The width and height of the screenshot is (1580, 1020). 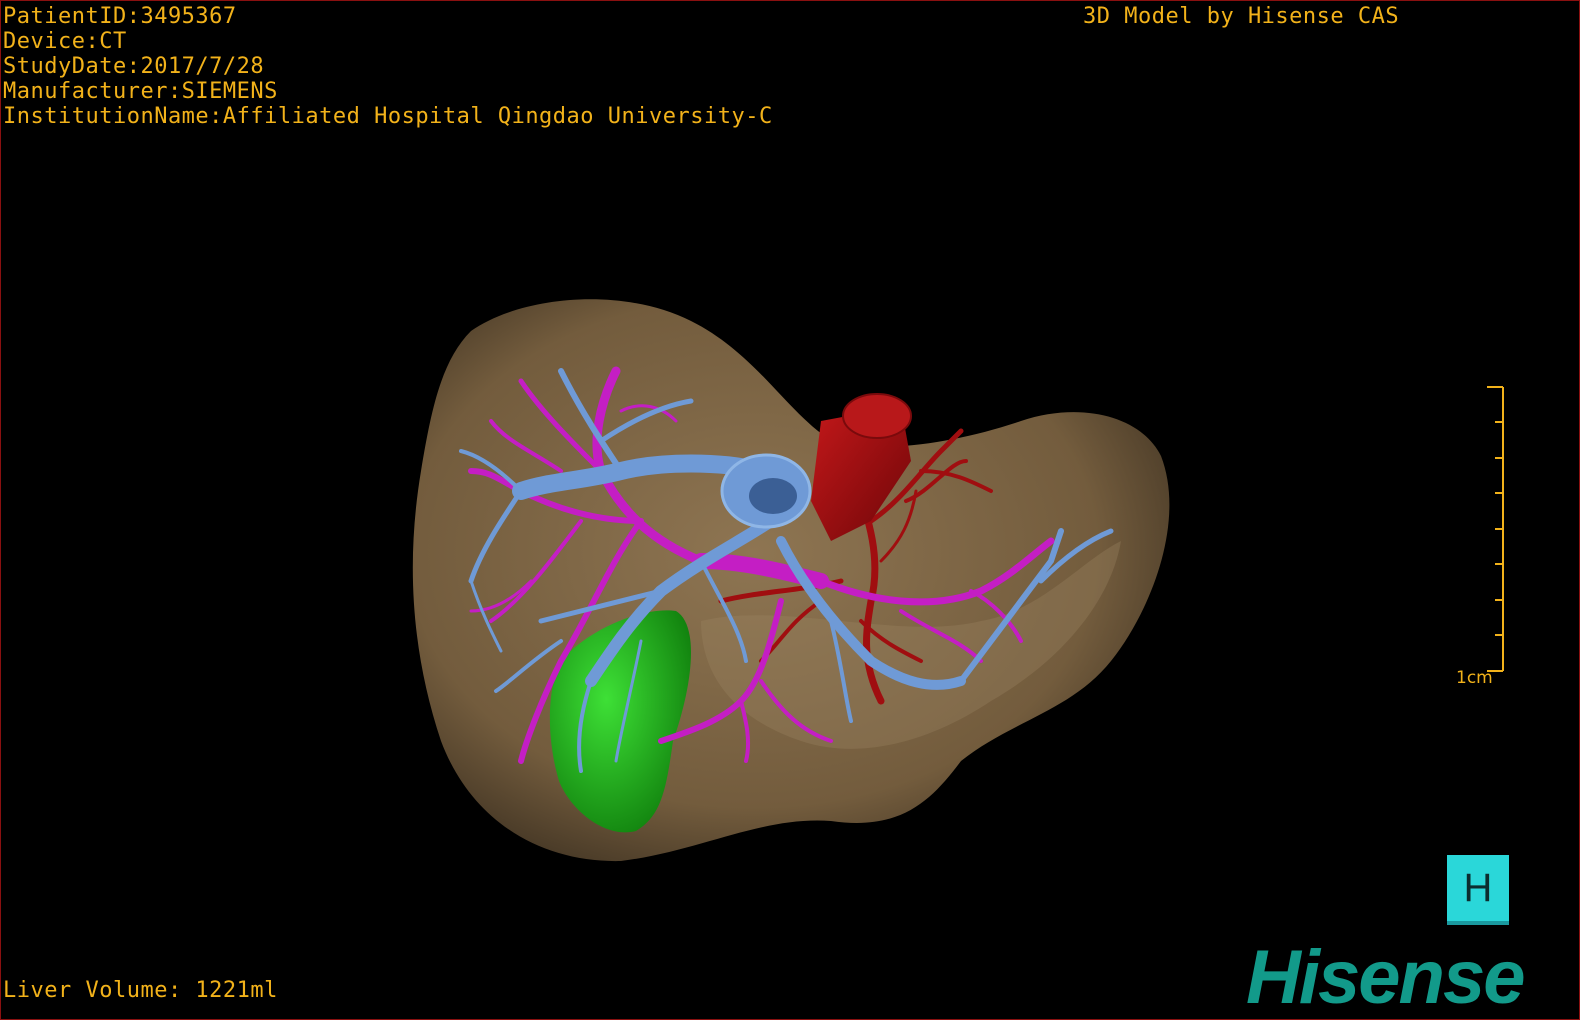 I want to click on hisense-logo: Hisense, so click(x=1385, y=977).